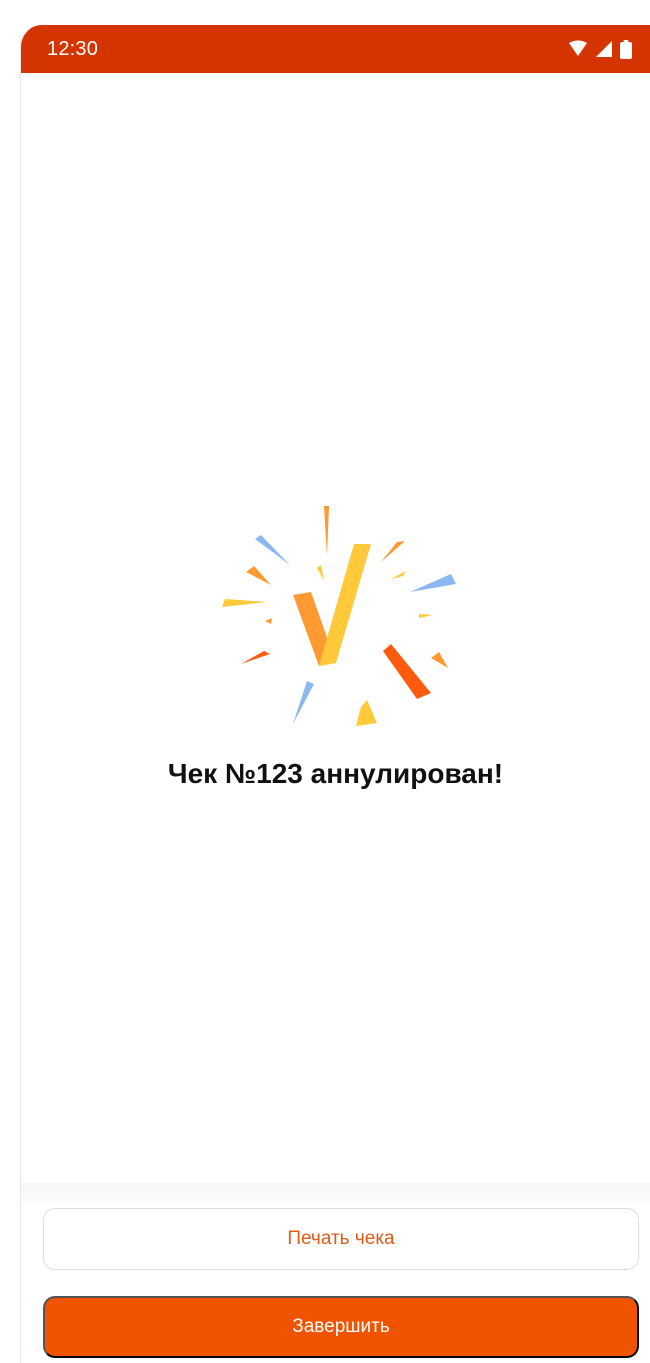 The height and width of the screenshot is (1363, 650). What do you see at coordinates (578, 49) in the screenshot?
I see `wifi-icon` at bounding box center [578, 49].